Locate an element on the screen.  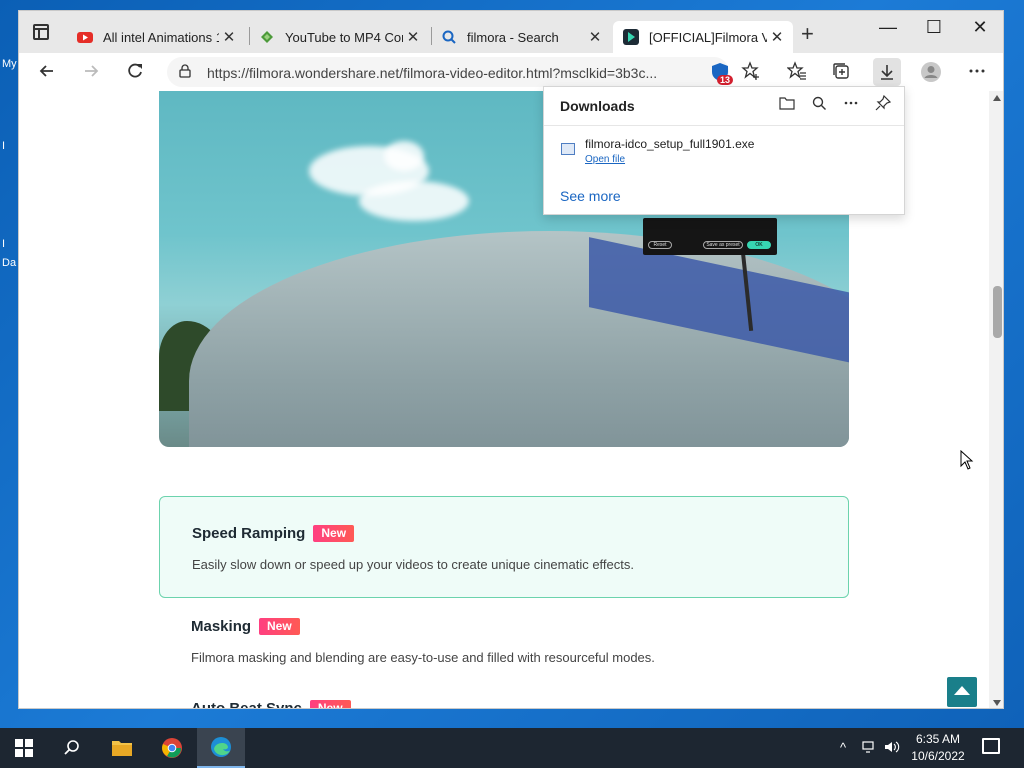
desktop-icon-label: My is located at coordinates (9, 64).